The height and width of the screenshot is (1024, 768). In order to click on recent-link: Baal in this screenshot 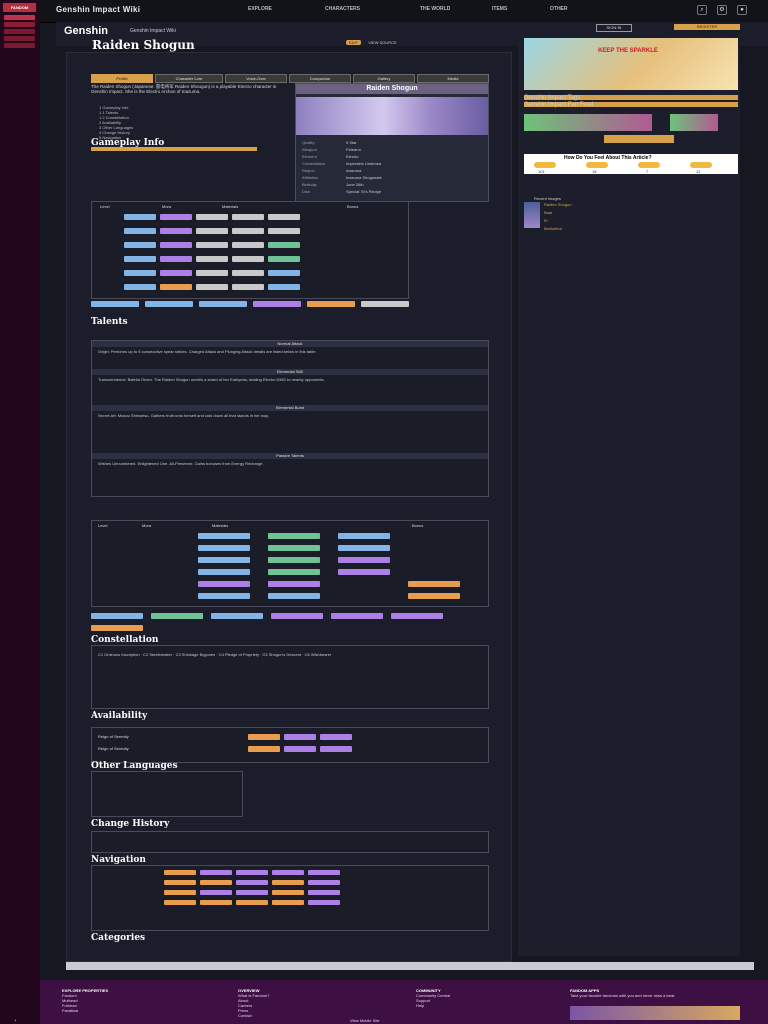, I will do `click(548, 212)`.